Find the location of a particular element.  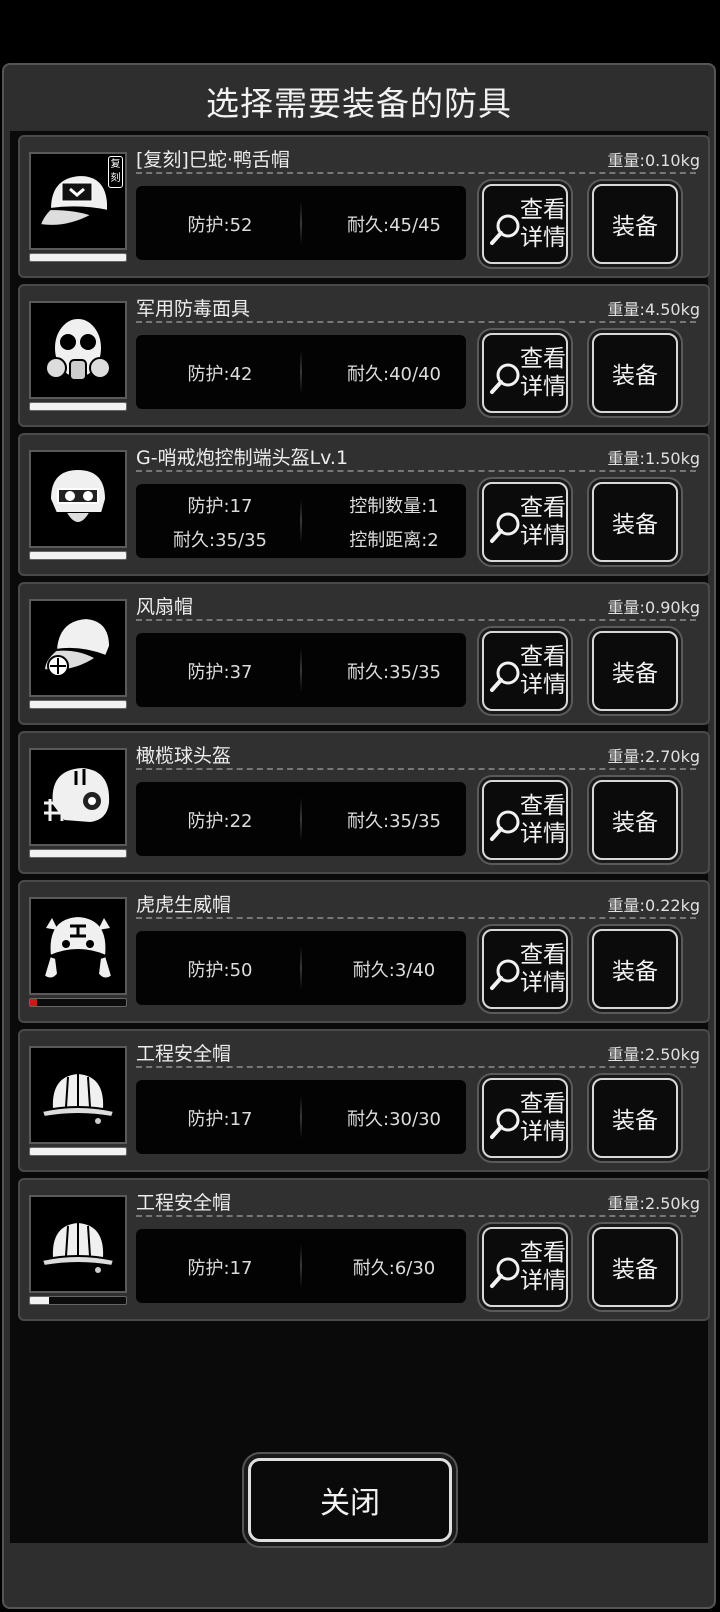

dialog-title: 选择需要装备的防具 is located at coordinates (359, 103).